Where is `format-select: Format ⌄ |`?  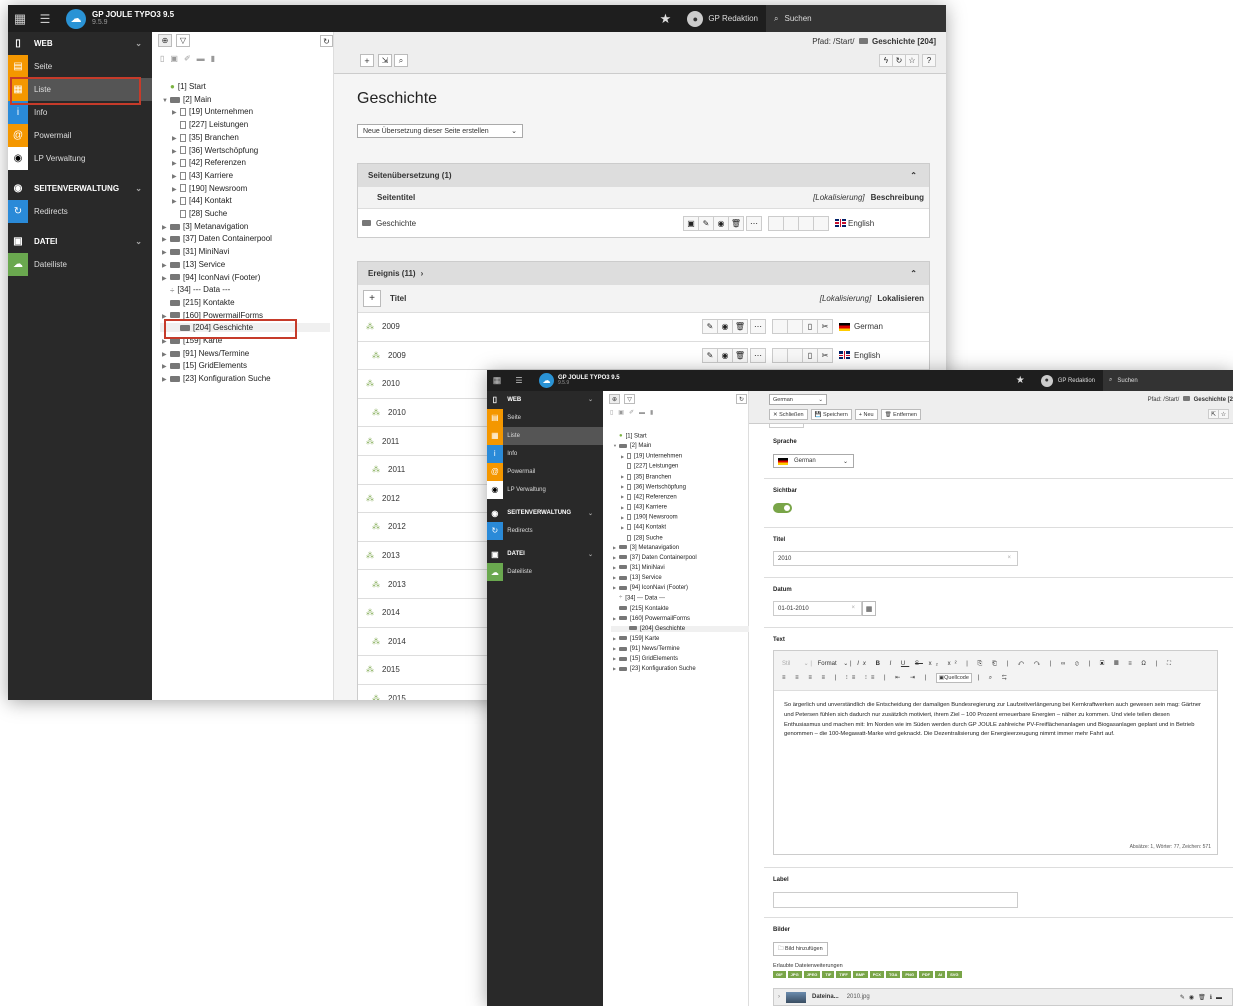 format-select: Format ⌄ | is located at coordinates (835, 664).